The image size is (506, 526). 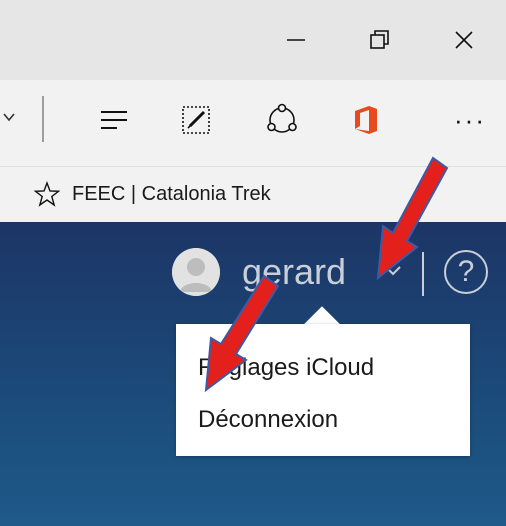 What do you see at coordinates (43, 119) in the screenshot?
I see `toolbar-divider` at bounding box center [43, 119].